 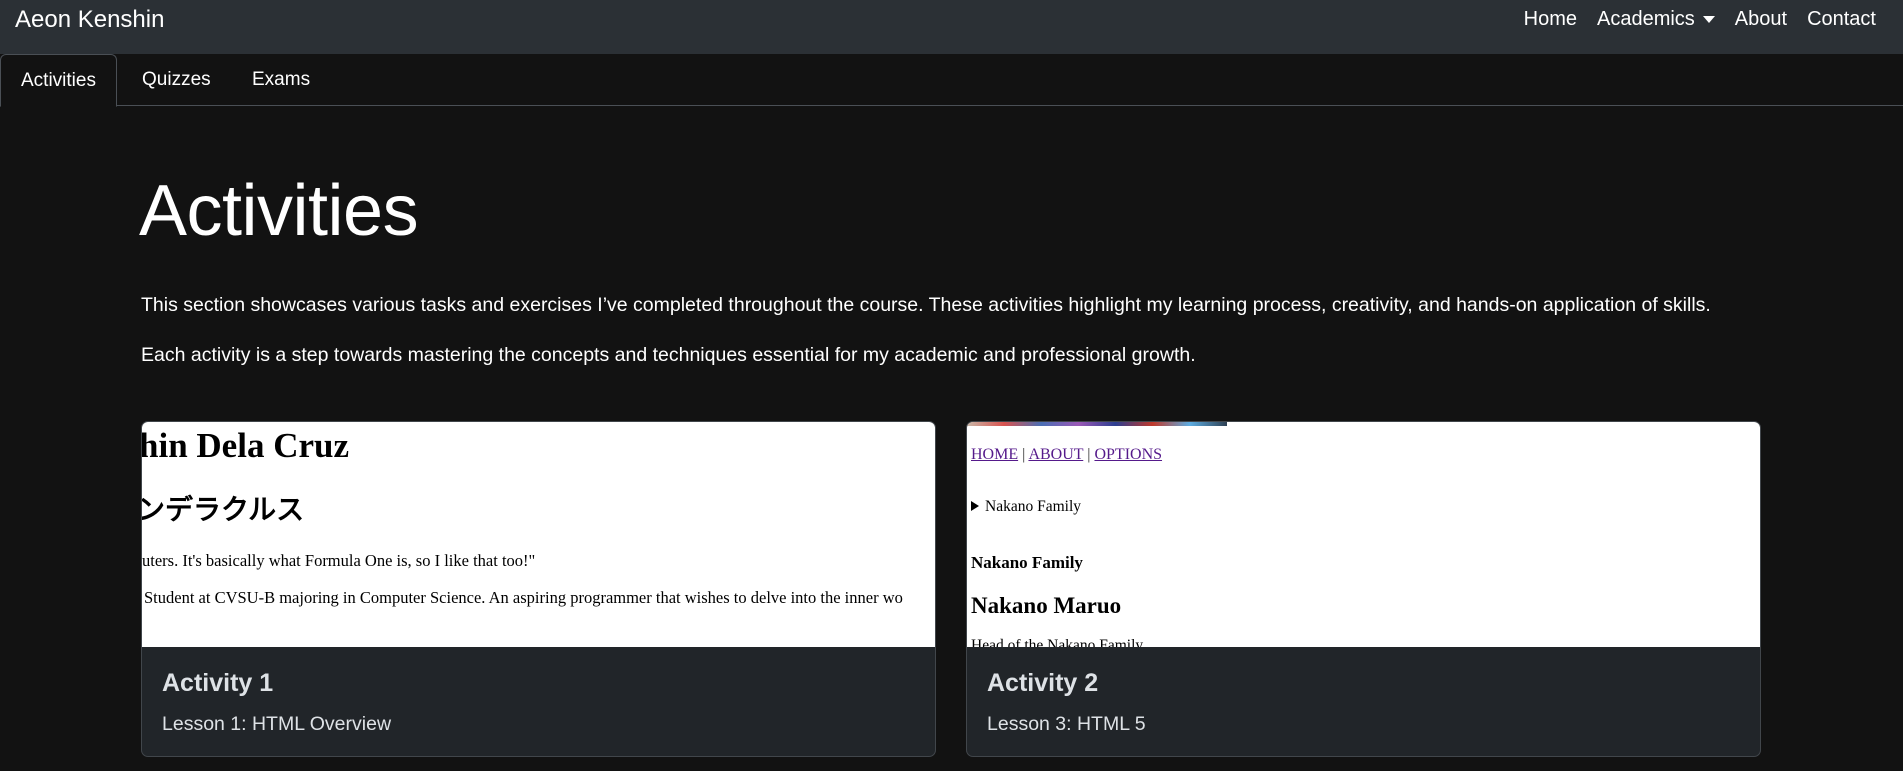 I want to click on preview-nav: HOME | ABOUT | OPTIONS, so click(x=1066, y=455).